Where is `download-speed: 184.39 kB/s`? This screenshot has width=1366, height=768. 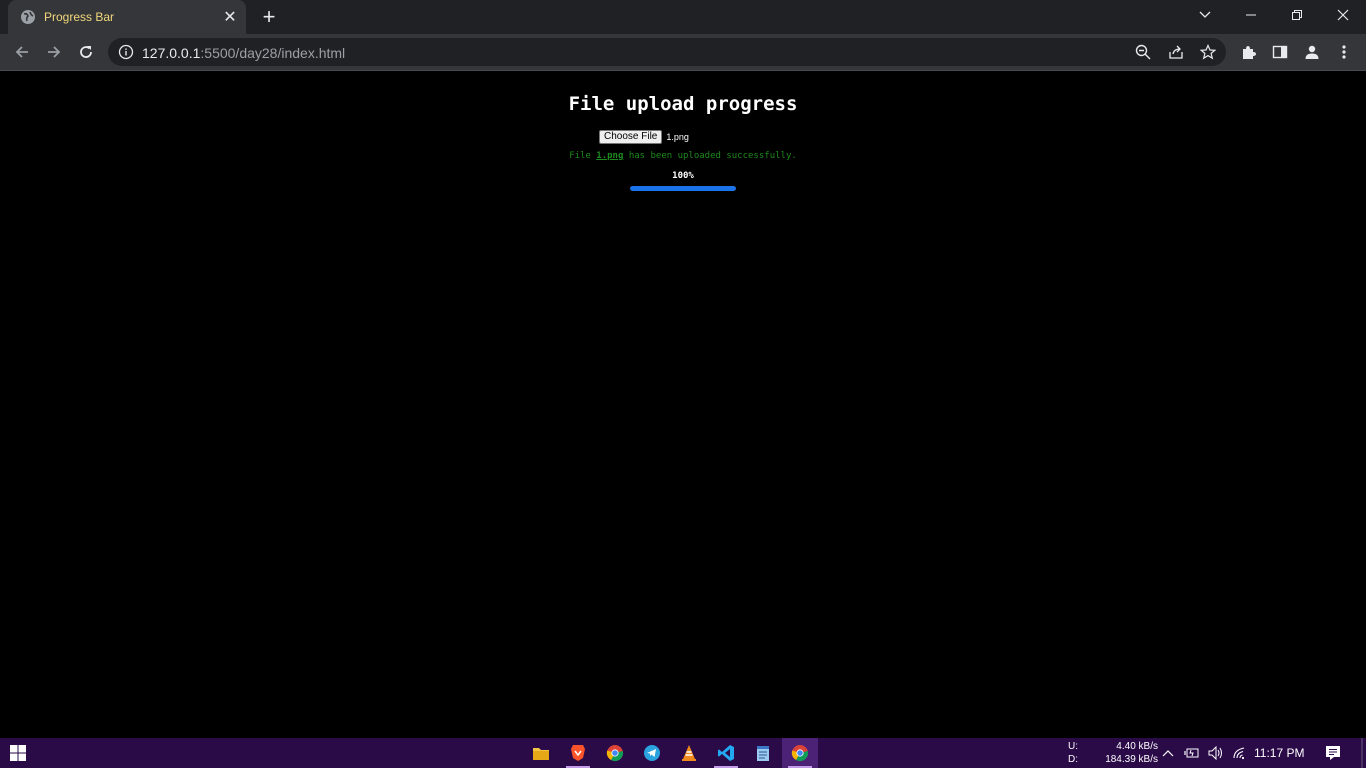 download-speed: 184.39 kB/s is located at coordinates (1131, 759).